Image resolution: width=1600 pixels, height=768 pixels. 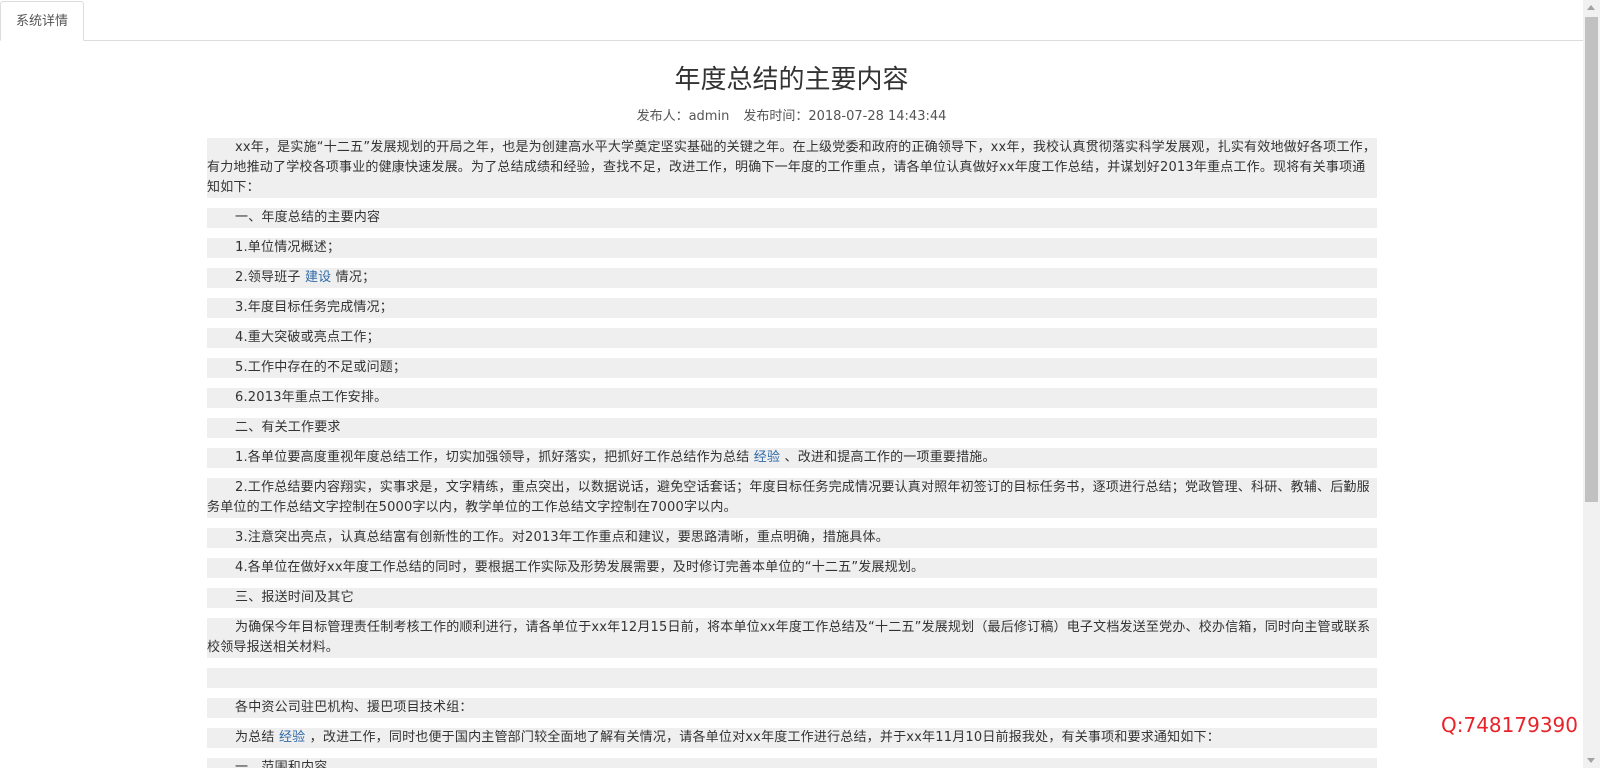 What do you see at coordinates (792, 368) in the screenshot?
I see `list-item: 5.工作中存在的不足或问题；` at bounding box center [792, 368].